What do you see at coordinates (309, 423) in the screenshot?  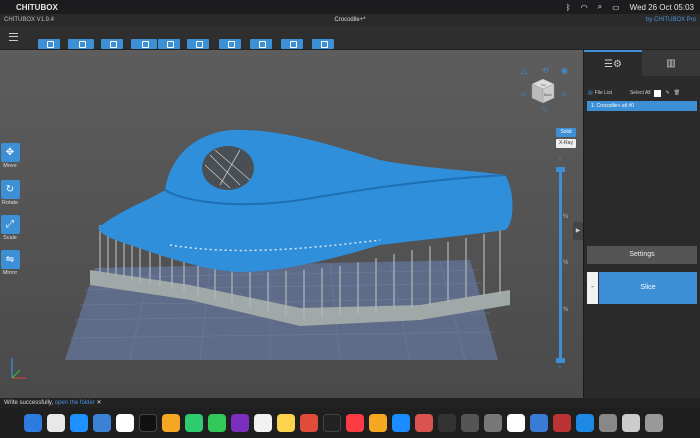 I see `chrome-icon` at bounding box center [309, 423].